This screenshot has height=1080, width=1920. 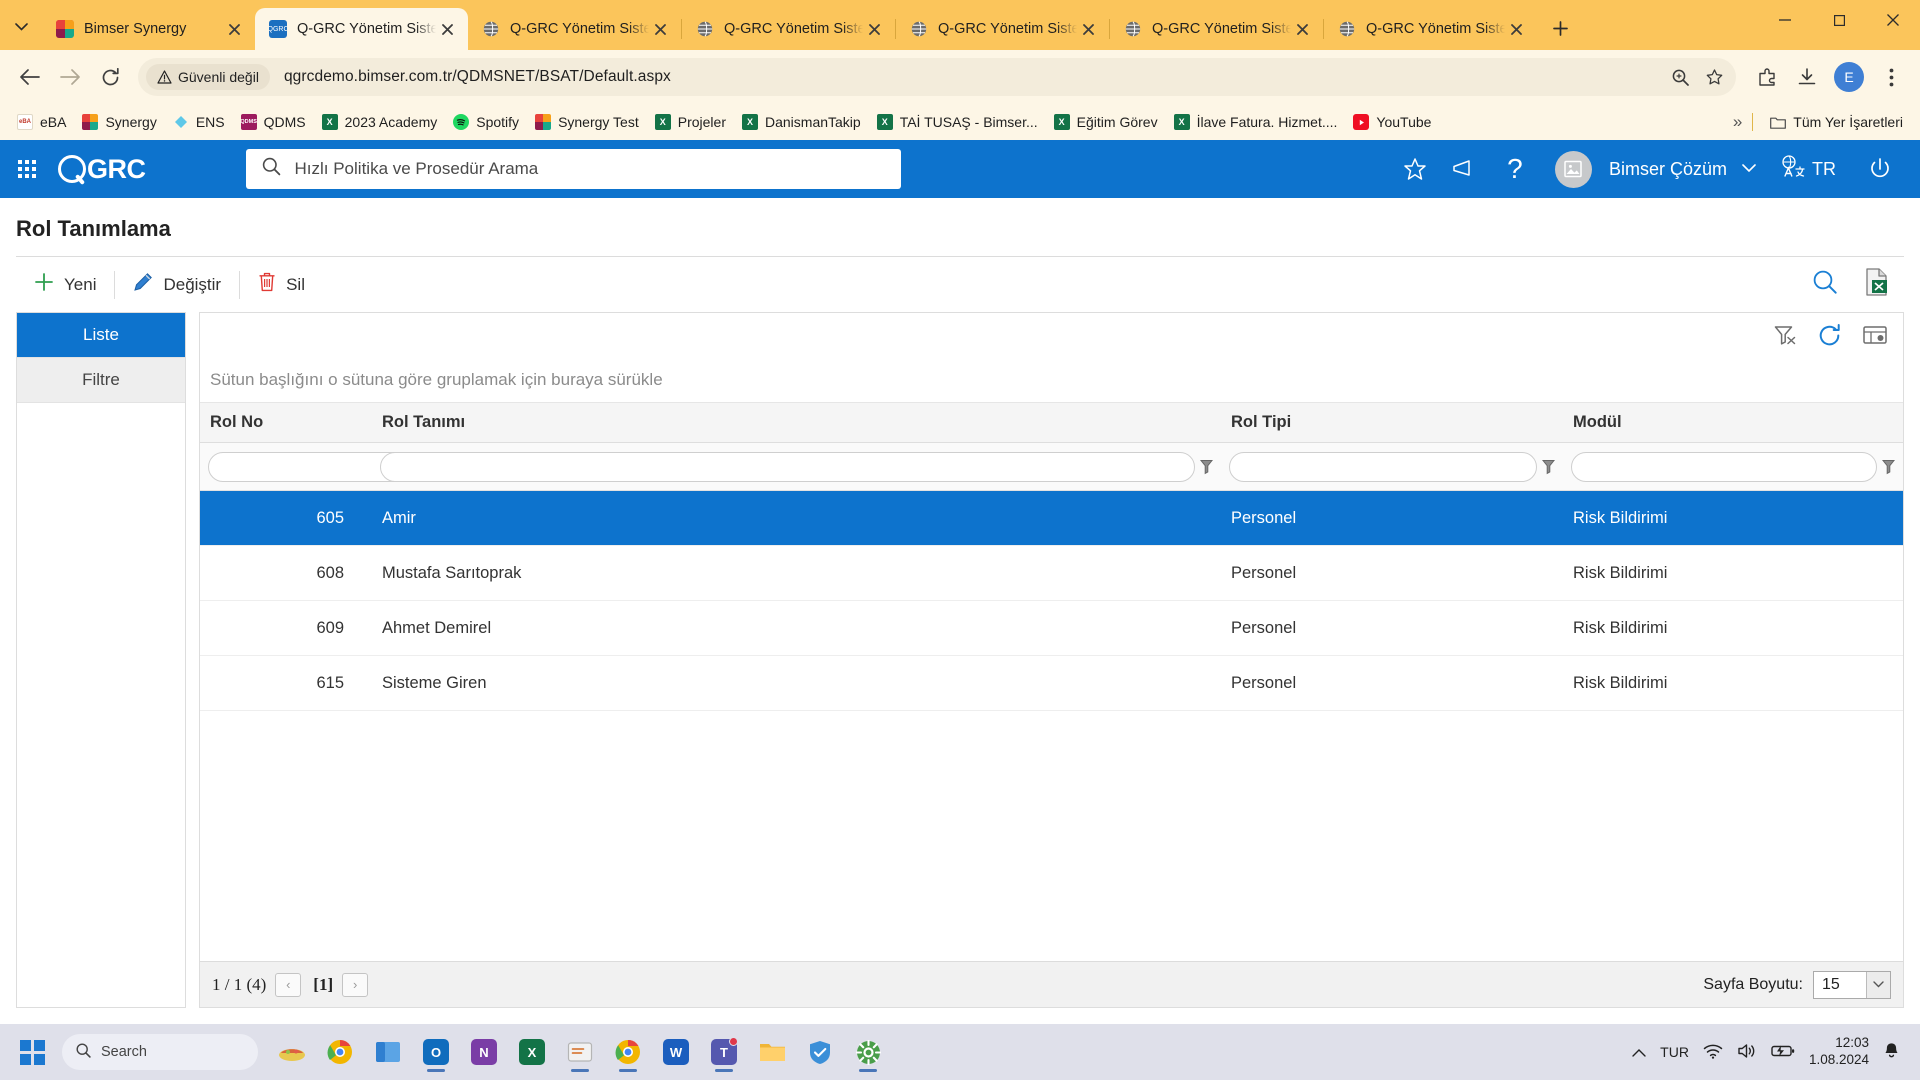 I want to click on search-input, so click(x=589, y=169).